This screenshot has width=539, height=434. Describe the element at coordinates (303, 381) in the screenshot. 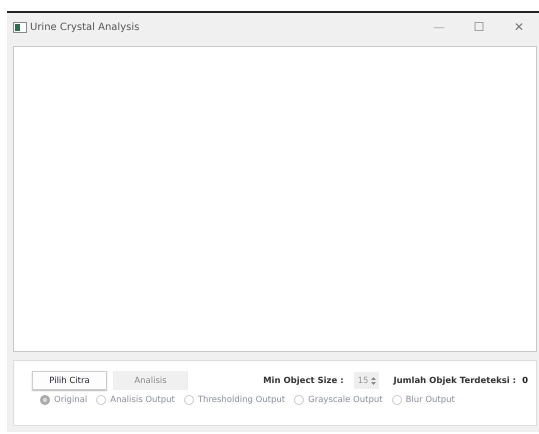

I see `min-size-label: Min Object Size :` at that location.